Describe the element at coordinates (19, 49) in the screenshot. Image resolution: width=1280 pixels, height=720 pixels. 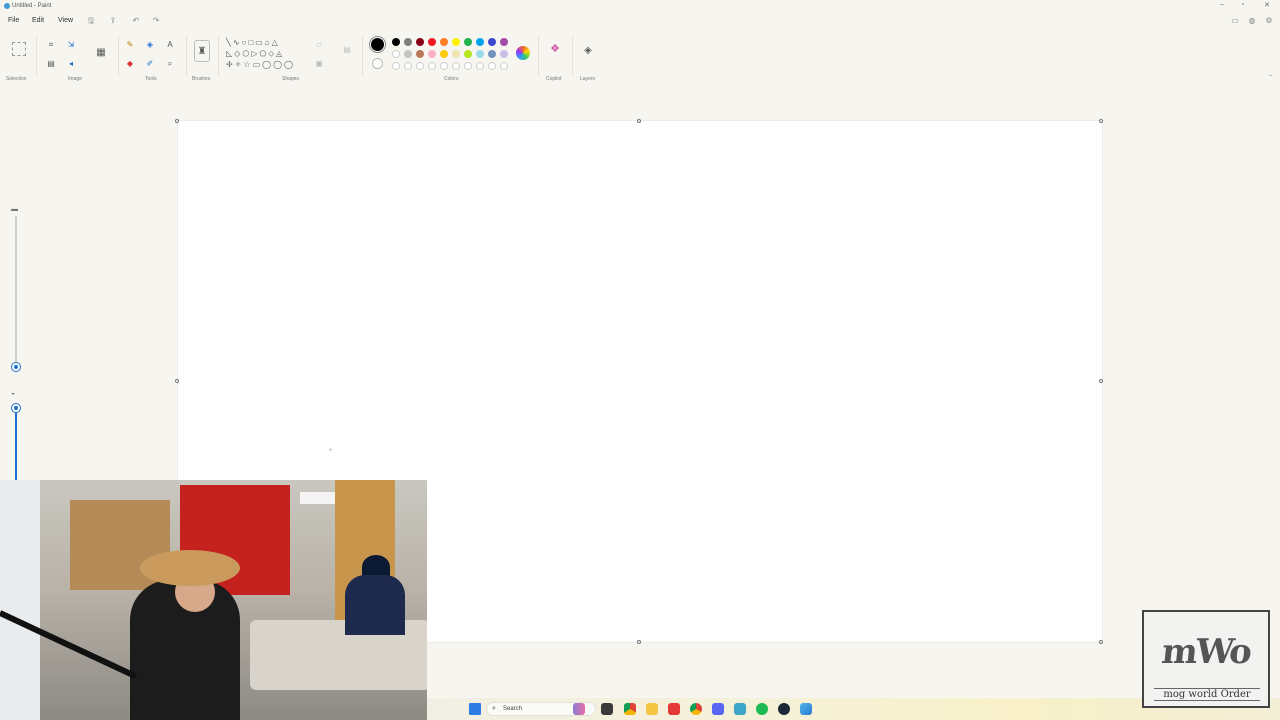
I see `selection-tool-icon` at that location.